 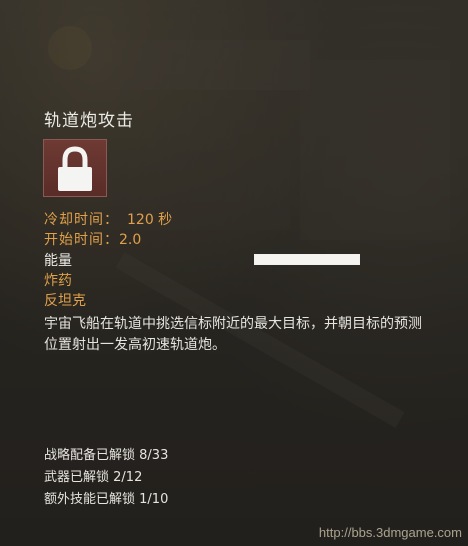 I want to click on ability-item-explosive: 炸药, so click(x=58, y=281).